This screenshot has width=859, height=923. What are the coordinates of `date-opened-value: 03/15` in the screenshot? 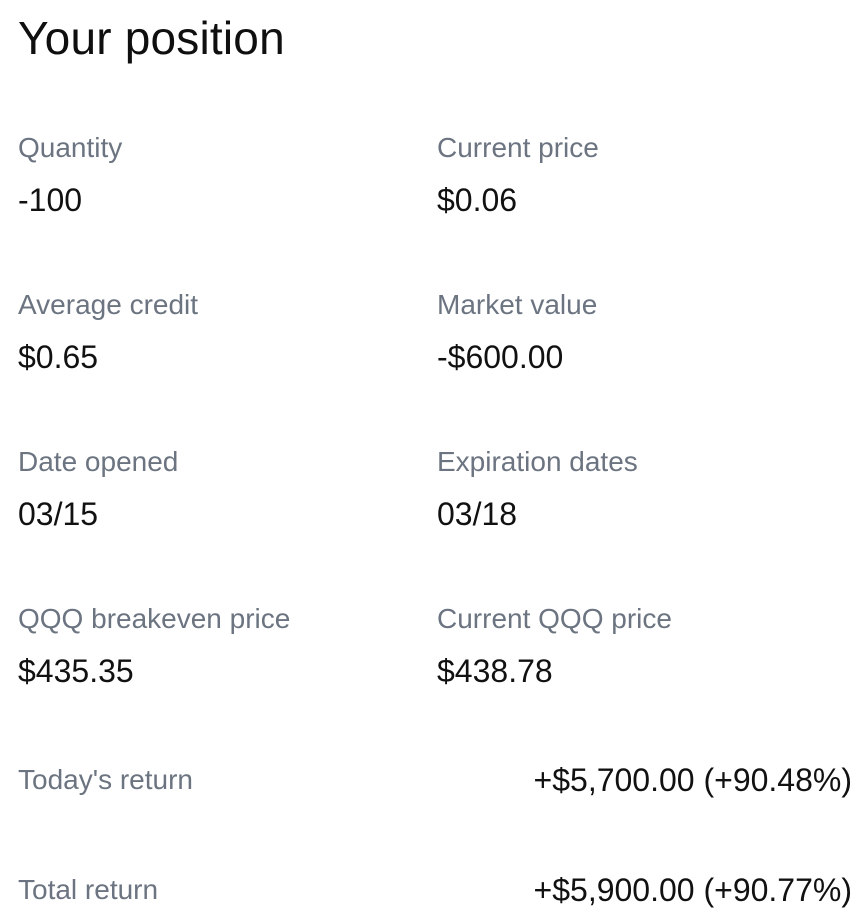 It's located at (58, 514).